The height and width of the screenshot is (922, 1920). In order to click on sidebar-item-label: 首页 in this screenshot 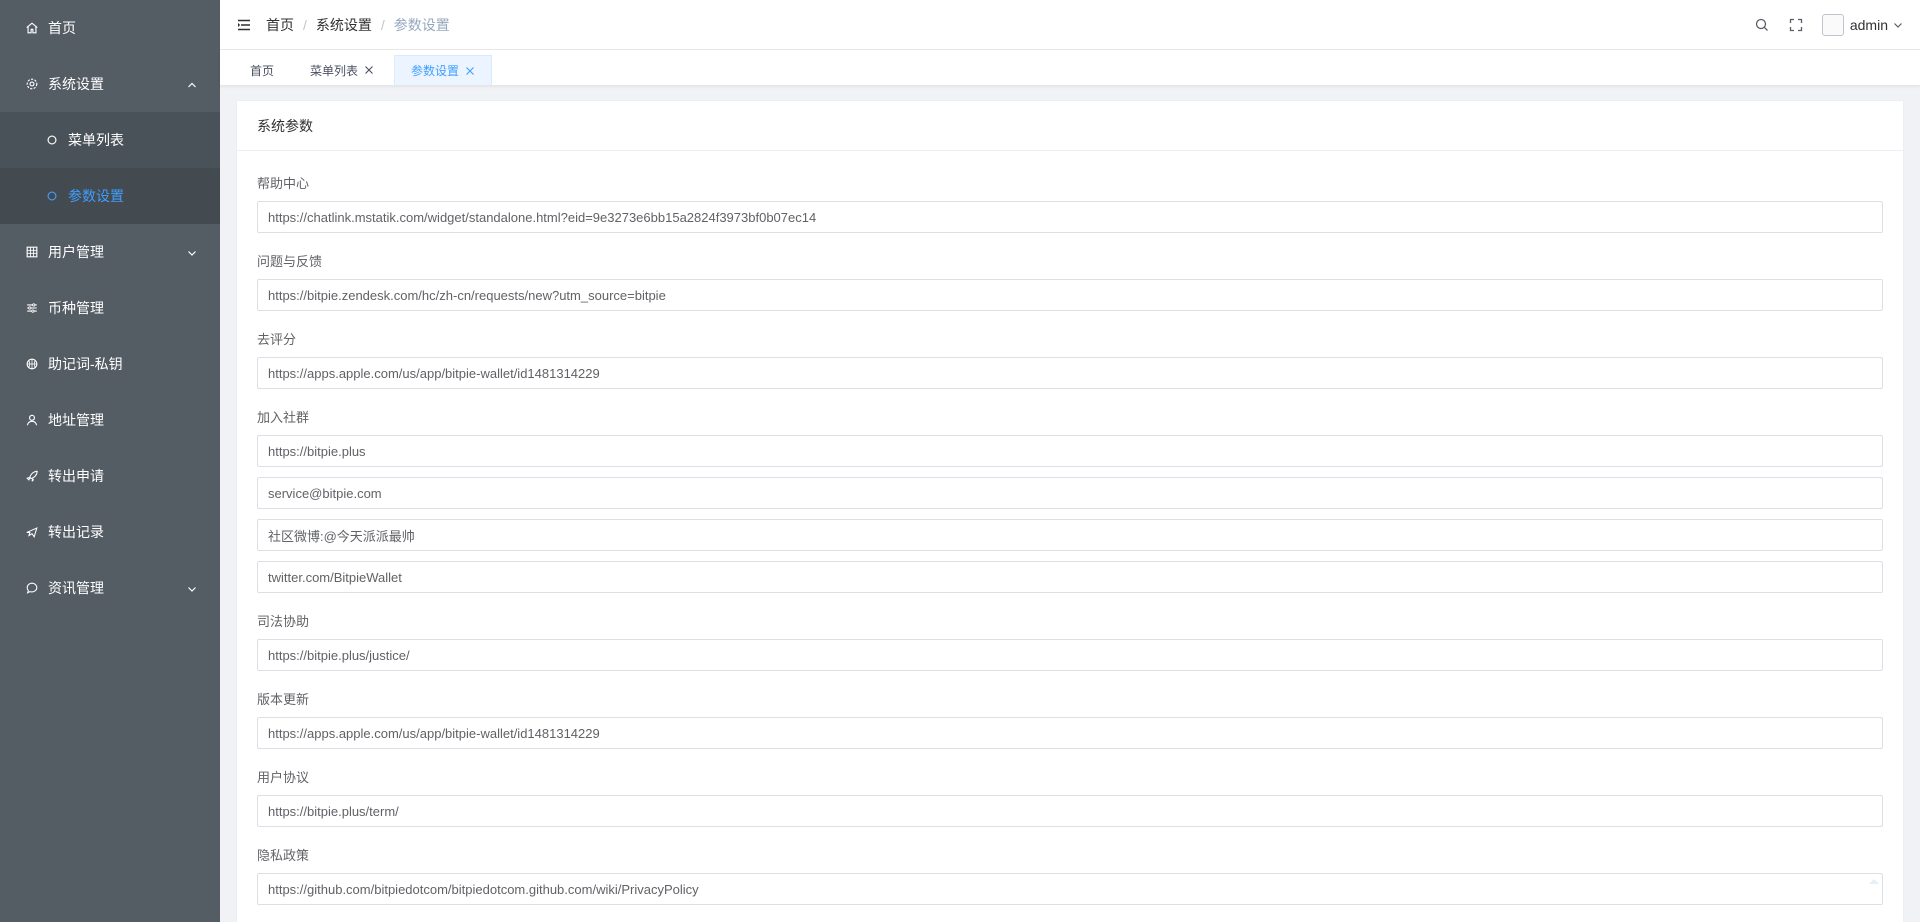, I will do `click(62, 28)`.